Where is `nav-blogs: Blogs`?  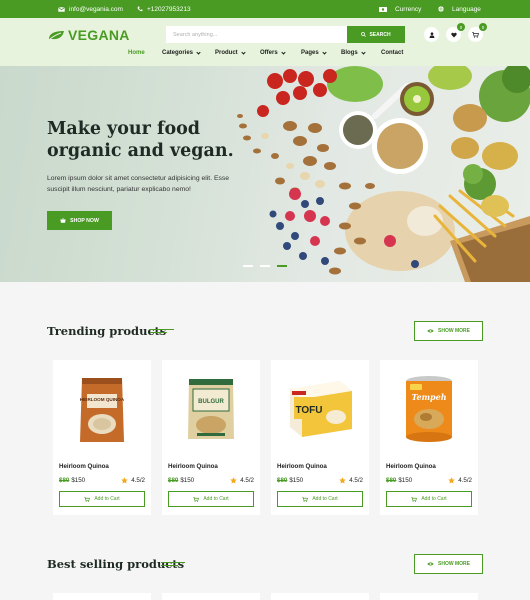
nav-blogs: Blogs is located at coordinates (353, 52).